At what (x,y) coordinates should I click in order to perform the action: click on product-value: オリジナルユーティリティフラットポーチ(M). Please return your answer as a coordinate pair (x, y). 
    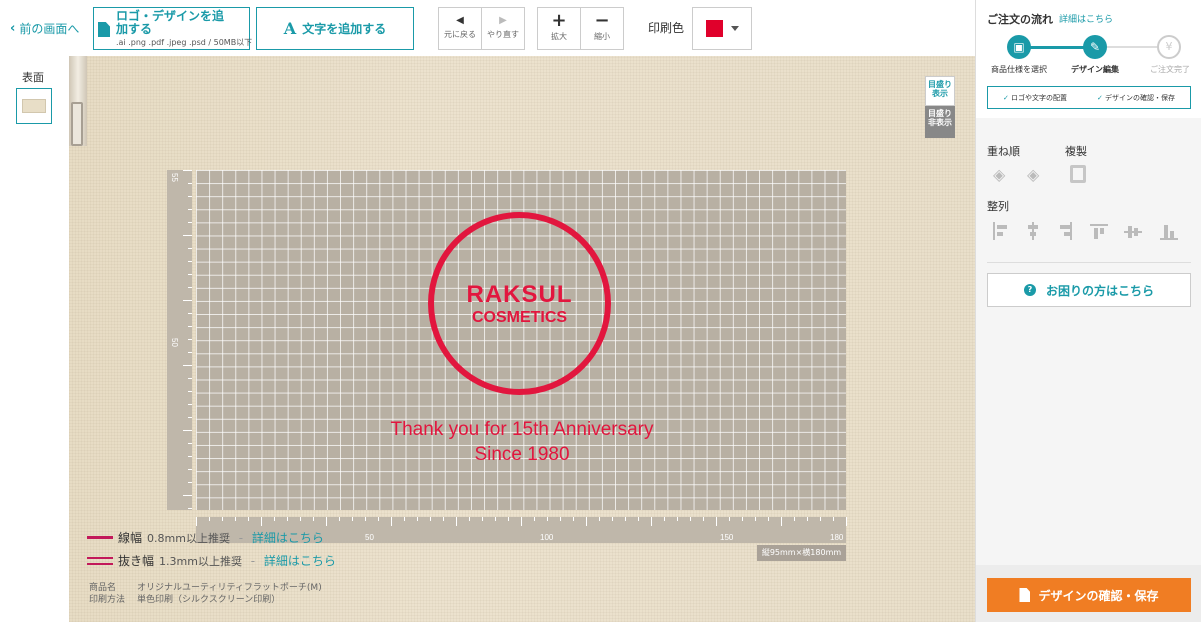
    Looking at the image, I should click on (229, 588).